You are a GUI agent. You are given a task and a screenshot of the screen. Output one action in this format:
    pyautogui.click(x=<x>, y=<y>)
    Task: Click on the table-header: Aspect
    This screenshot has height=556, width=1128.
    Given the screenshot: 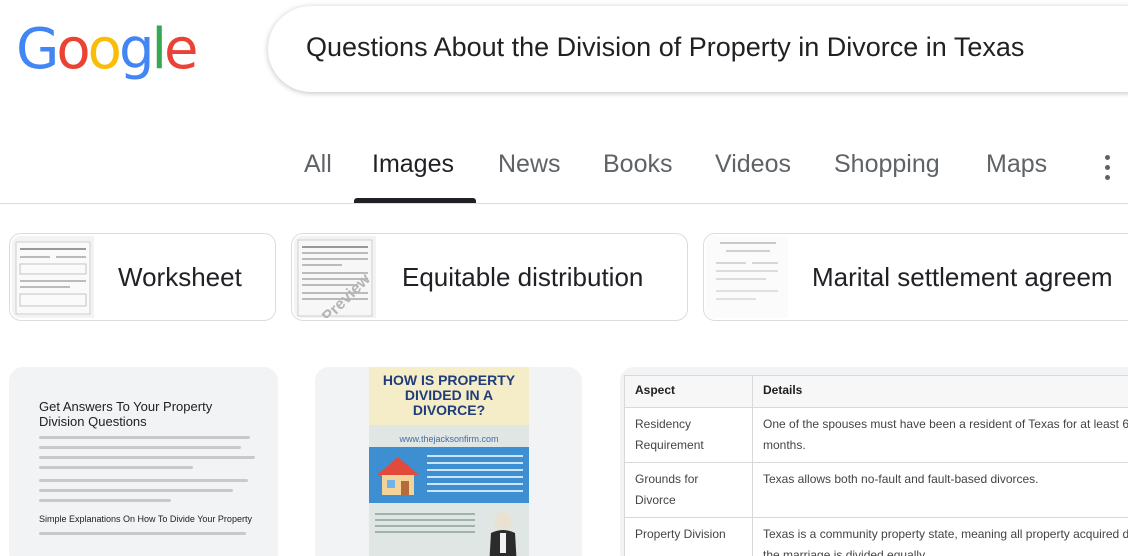 What is the action you would take?
    pyautogui.click(x=688, y=391)
    